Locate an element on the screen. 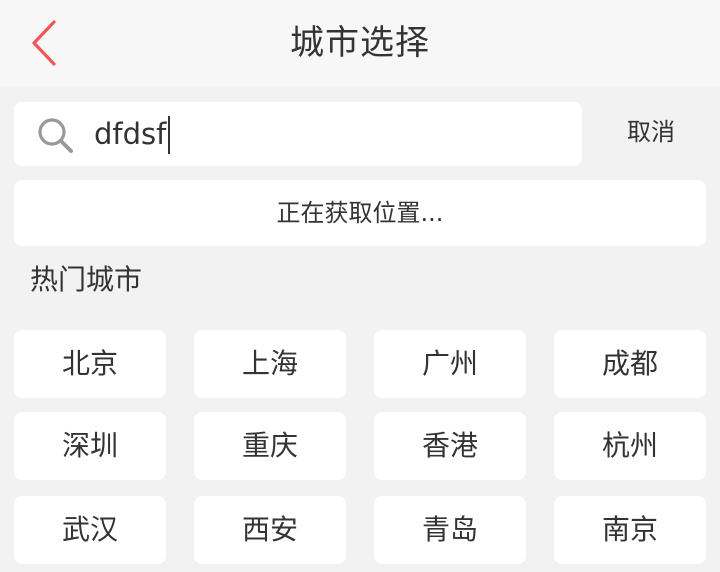  city-button: 杭州 is located at coordinates (630, 446).